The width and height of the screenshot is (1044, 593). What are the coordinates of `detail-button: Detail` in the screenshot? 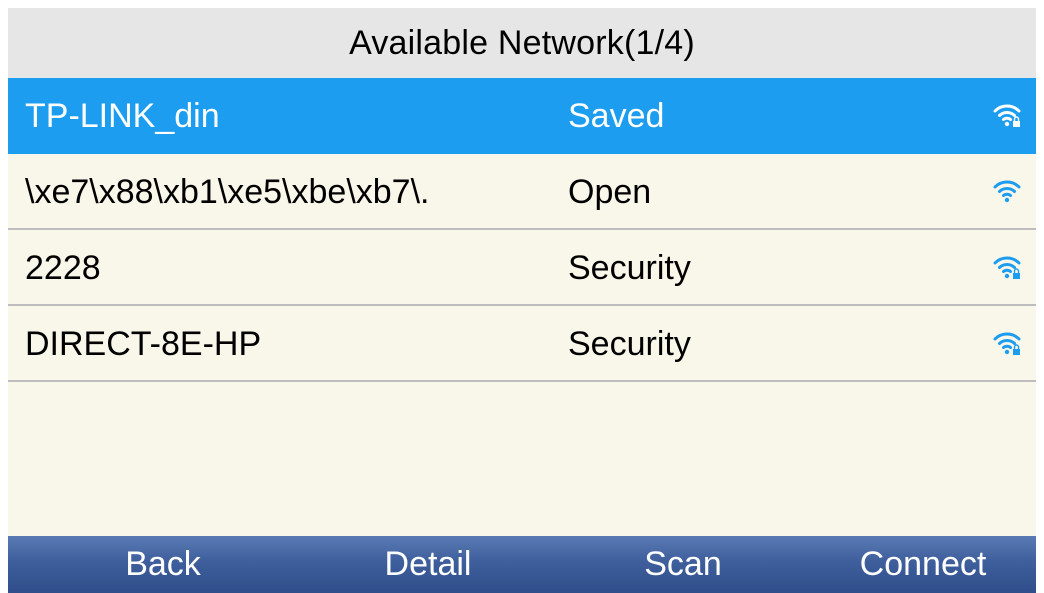 It's located at (428, 564).